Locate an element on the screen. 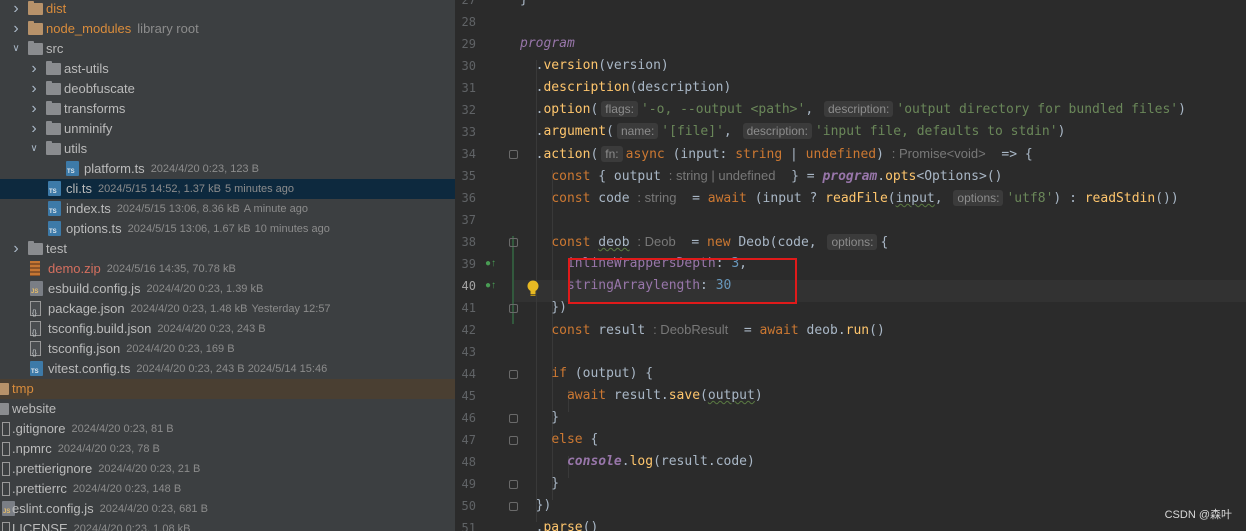 The height and width of the screenshot is (531, 1246). tree-item-utils: ∨ utils is located at coordinates (227, 149).